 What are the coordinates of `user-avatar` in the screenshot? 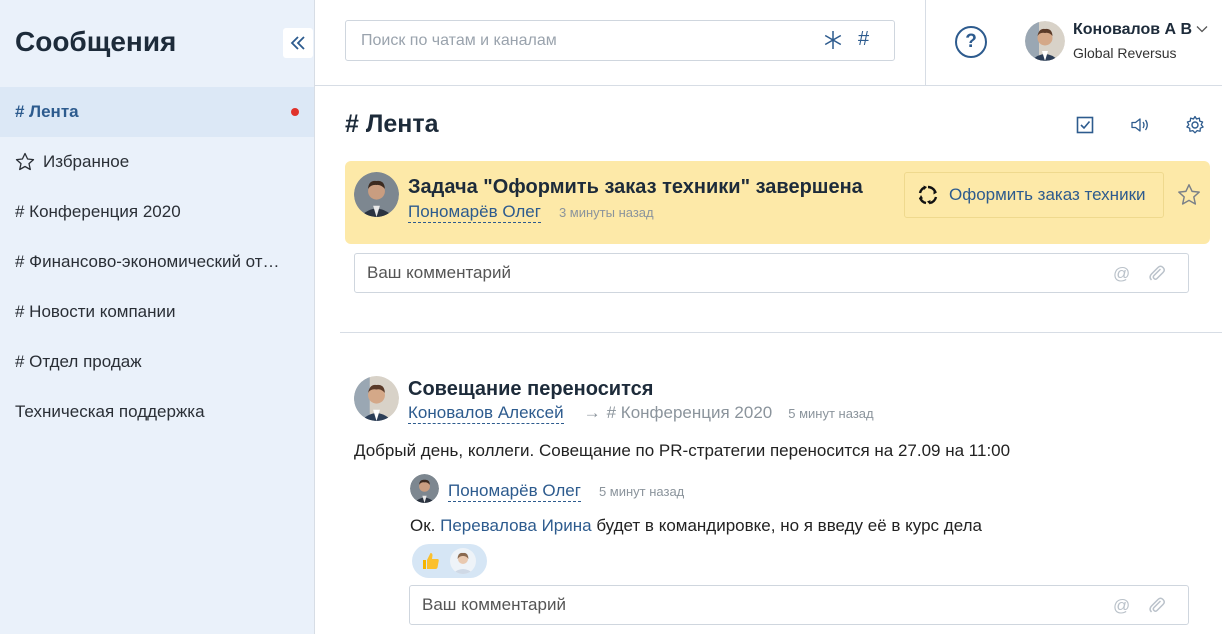 It's located at (1045, 41).